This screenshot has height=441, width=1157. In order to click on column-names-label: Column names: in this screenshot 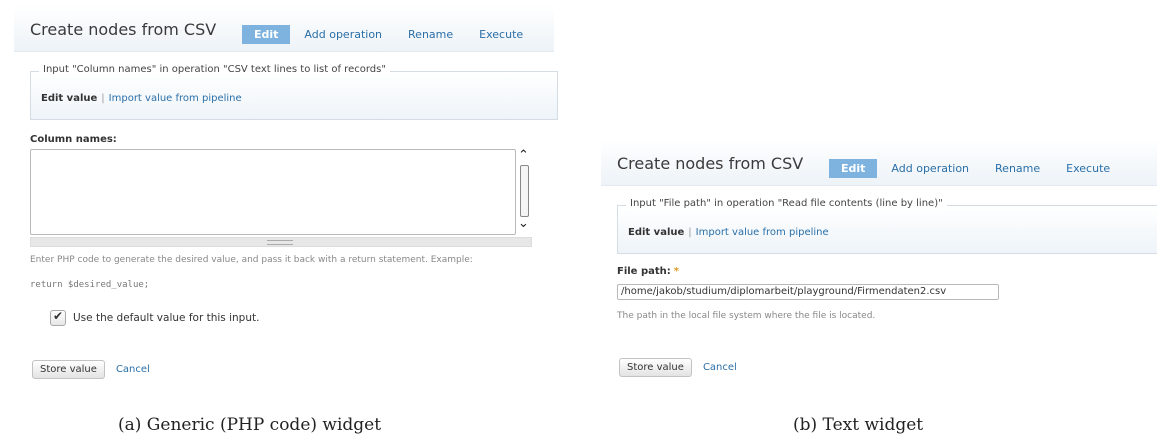, I will do `click(73, 139)`.